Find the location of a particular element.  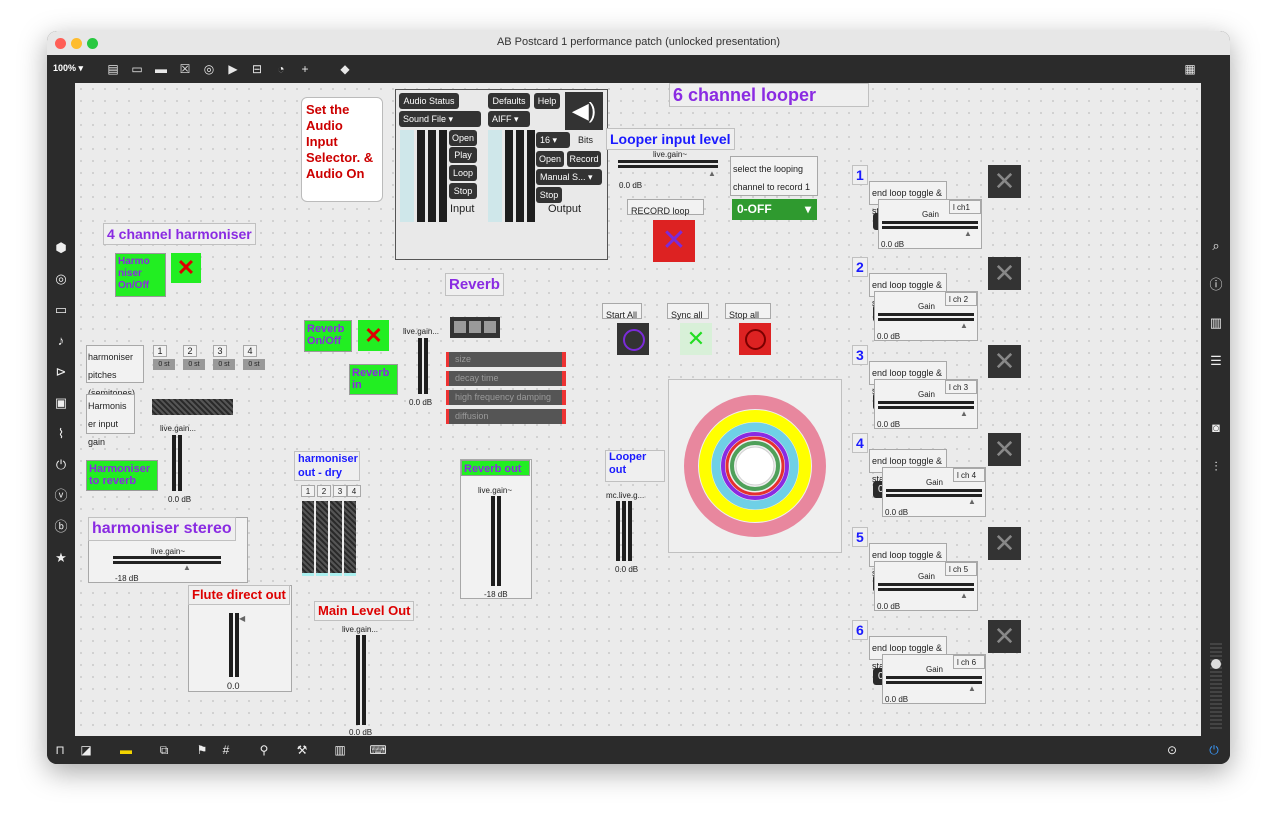

camera-icon: ◙ is located at coordinates (1216, 428).